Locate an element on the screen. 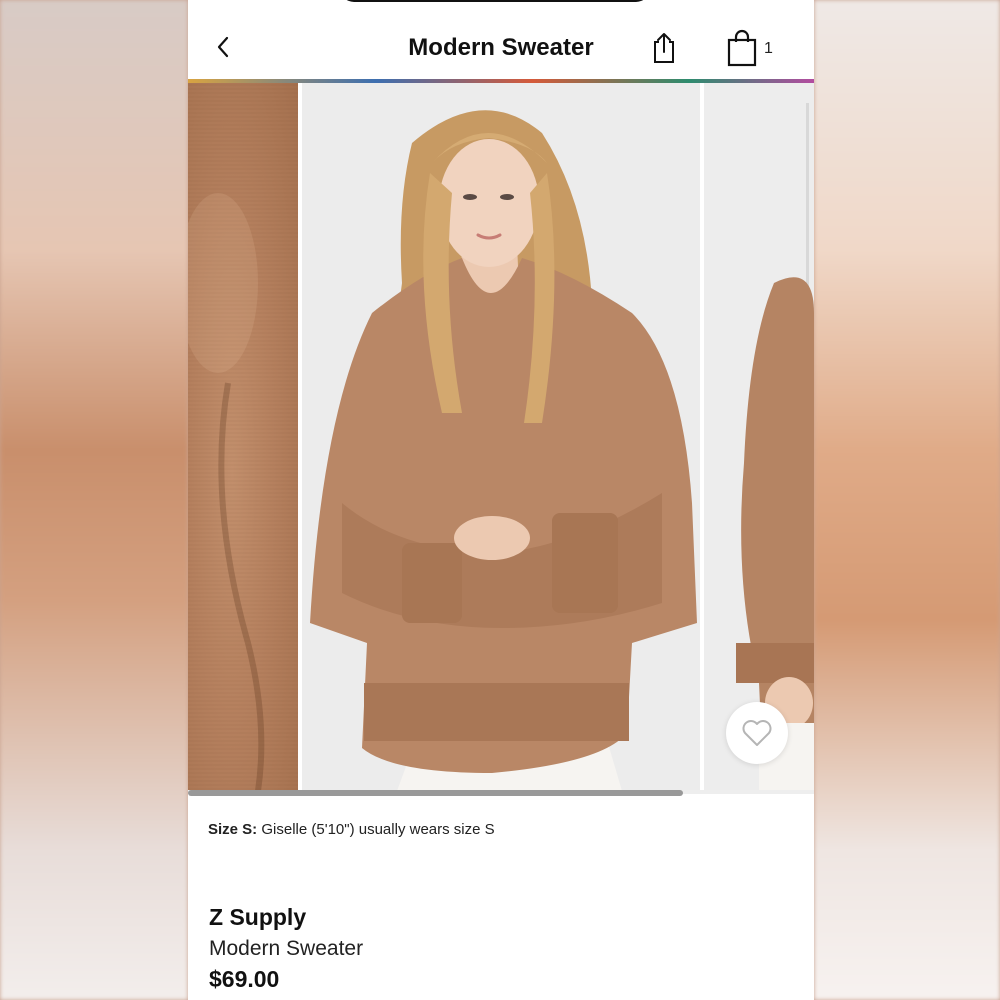  side-view-illustration is located at coordinates (759, 437).